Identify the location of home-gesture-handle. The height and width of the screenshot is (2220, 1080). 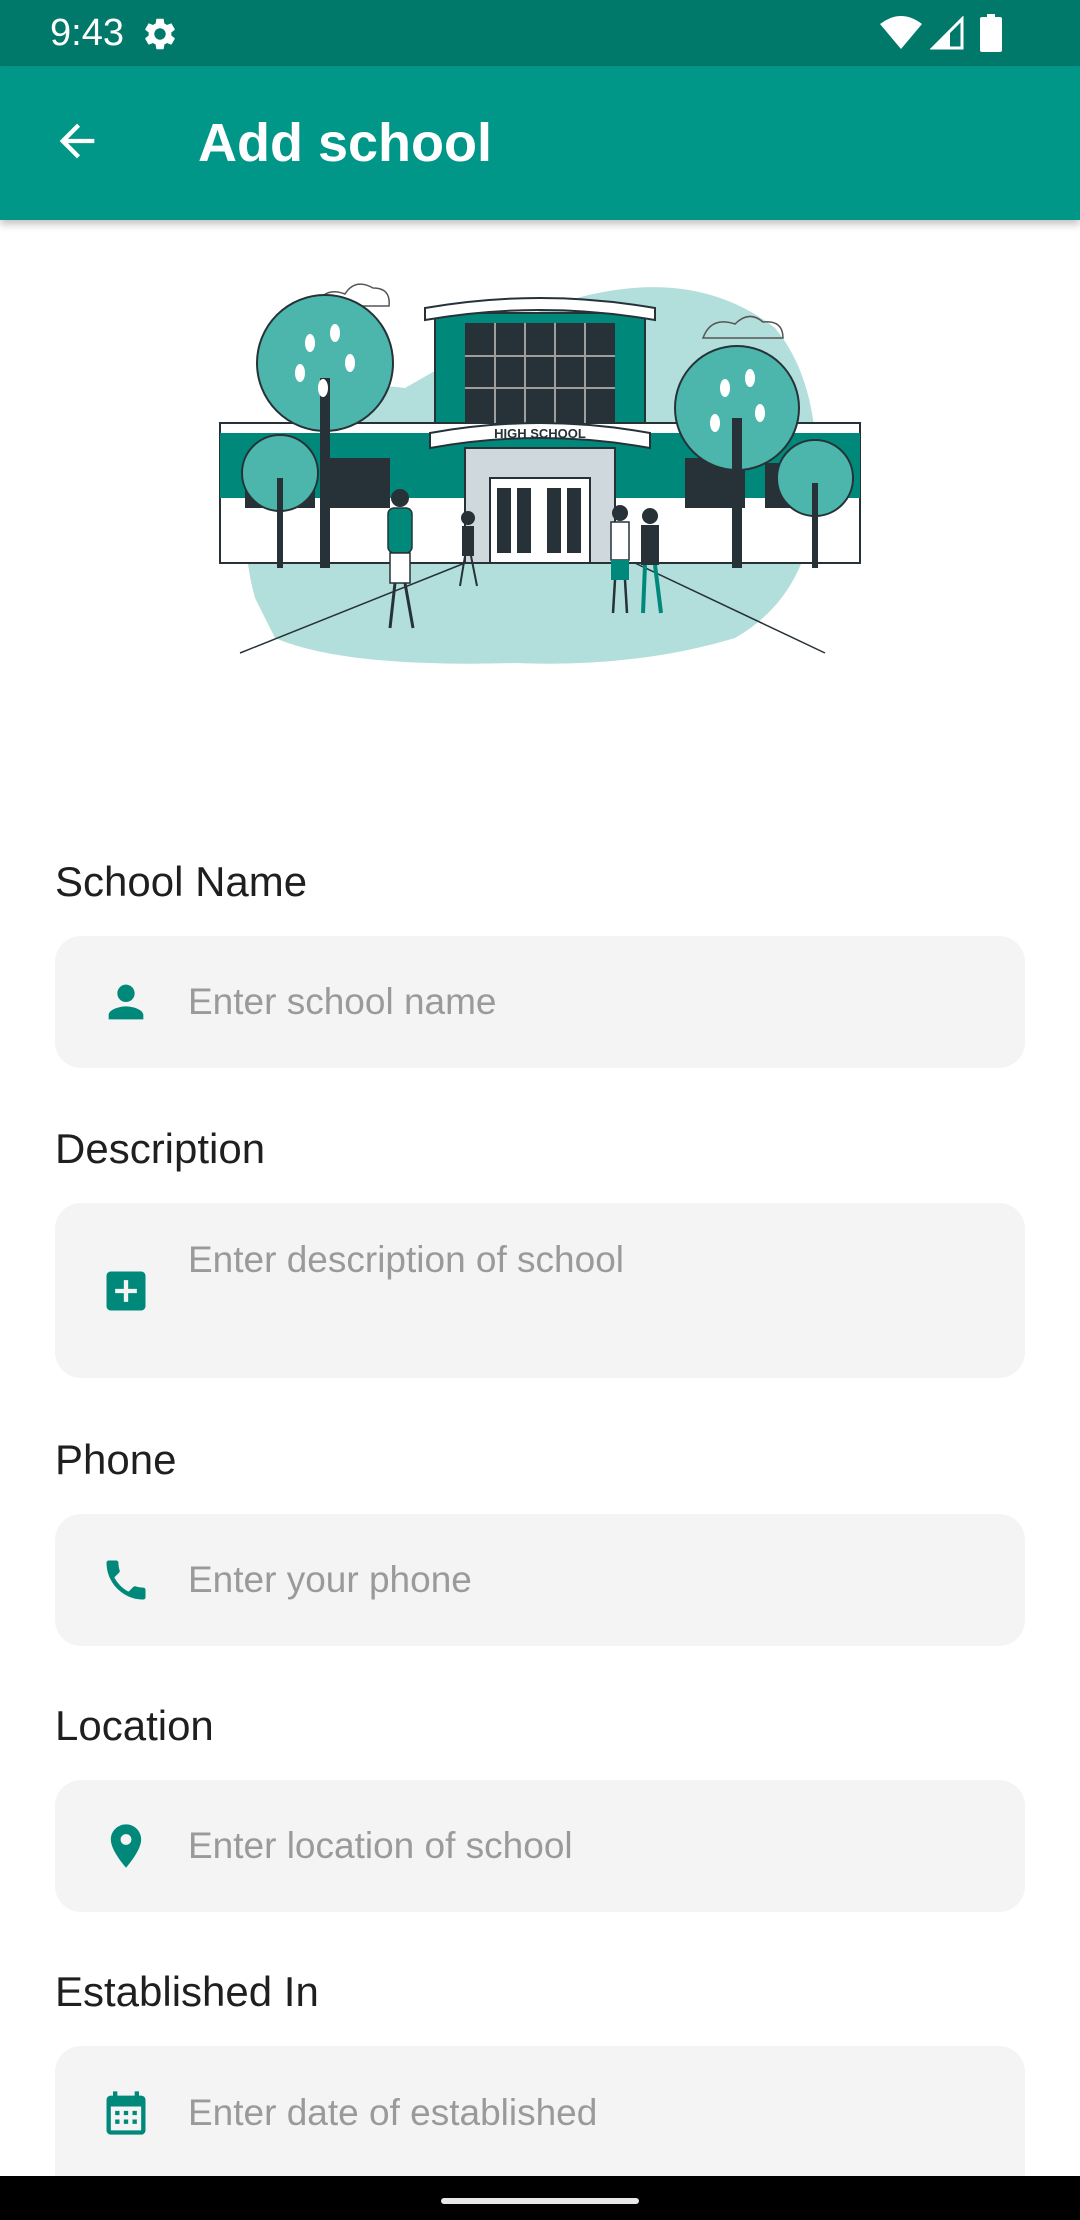
(540, 2201).